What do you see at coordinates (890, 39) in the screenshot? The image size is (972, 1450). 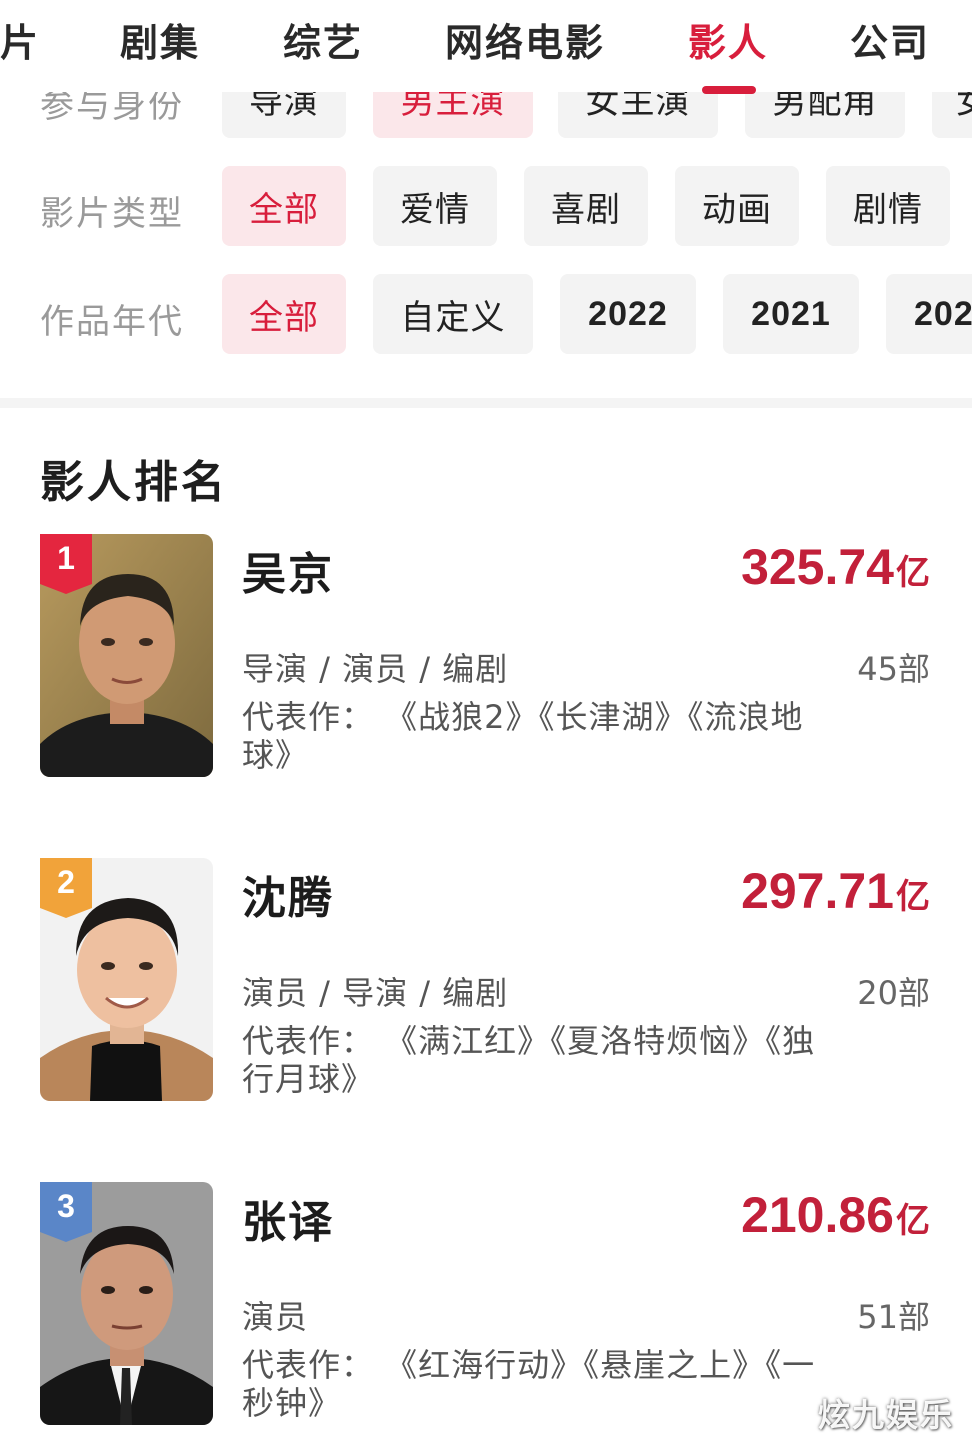 I see `tab-companies: 公司` at bounding box center [890, 39].